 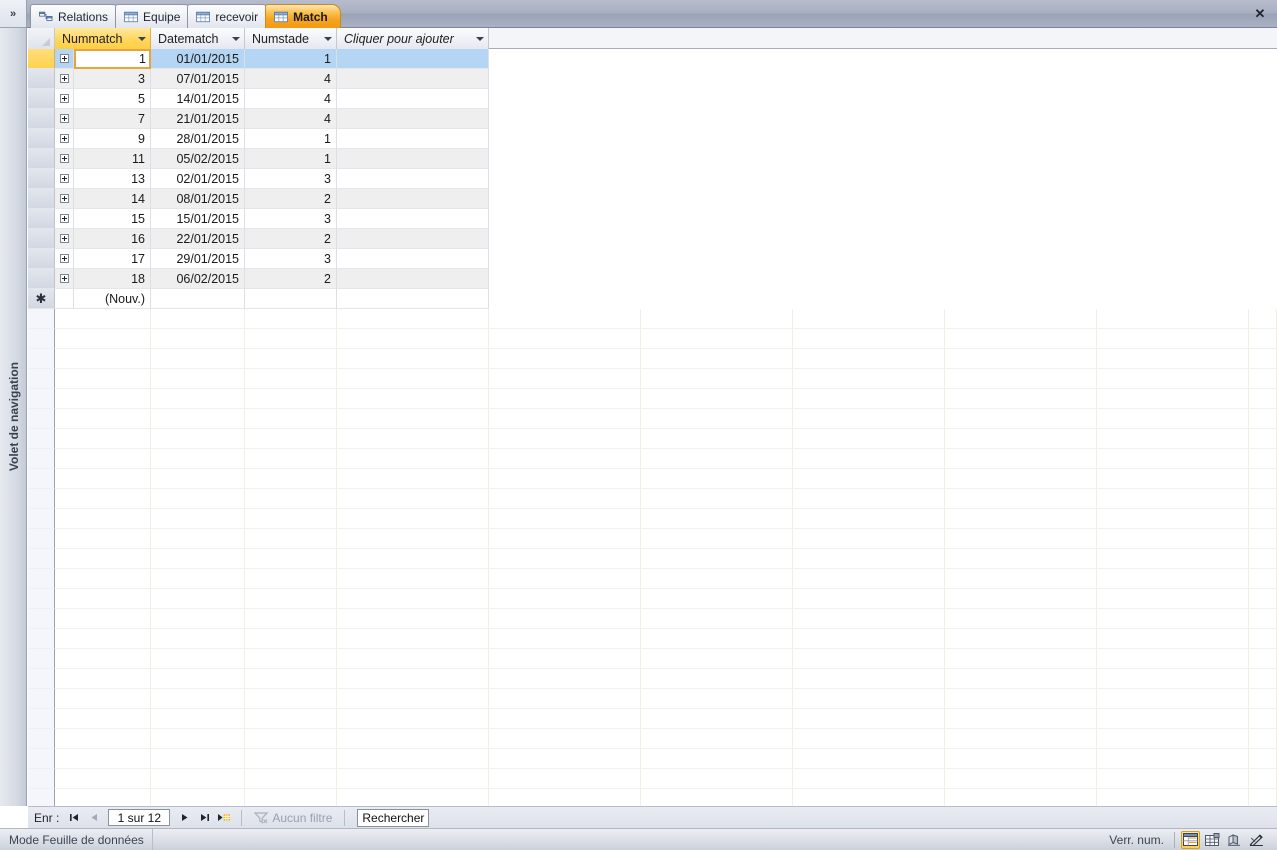 I want to click on cell-nummatch: 1, so click(x=112, y=59).